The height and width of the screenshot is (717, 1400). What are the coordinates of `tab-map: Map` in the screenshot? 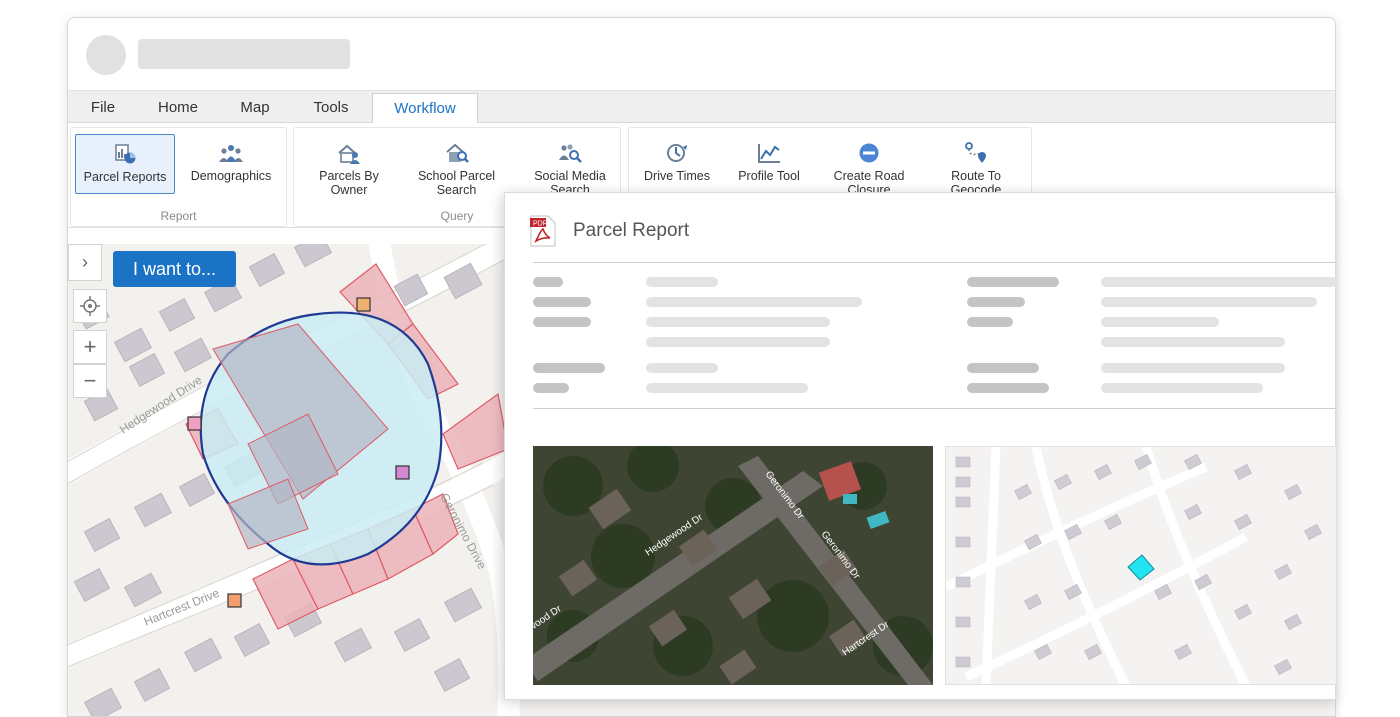 It's located at (255, 107).